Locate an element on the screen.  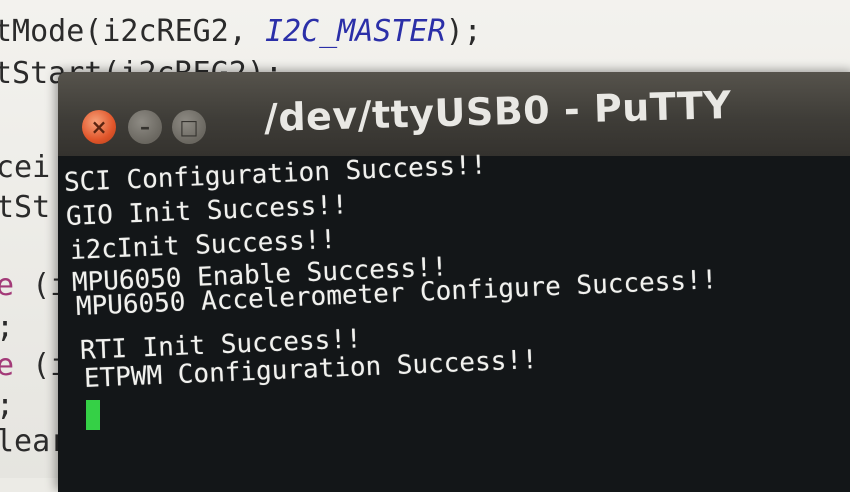
close-icon: × is located at coordinates (99, 127).